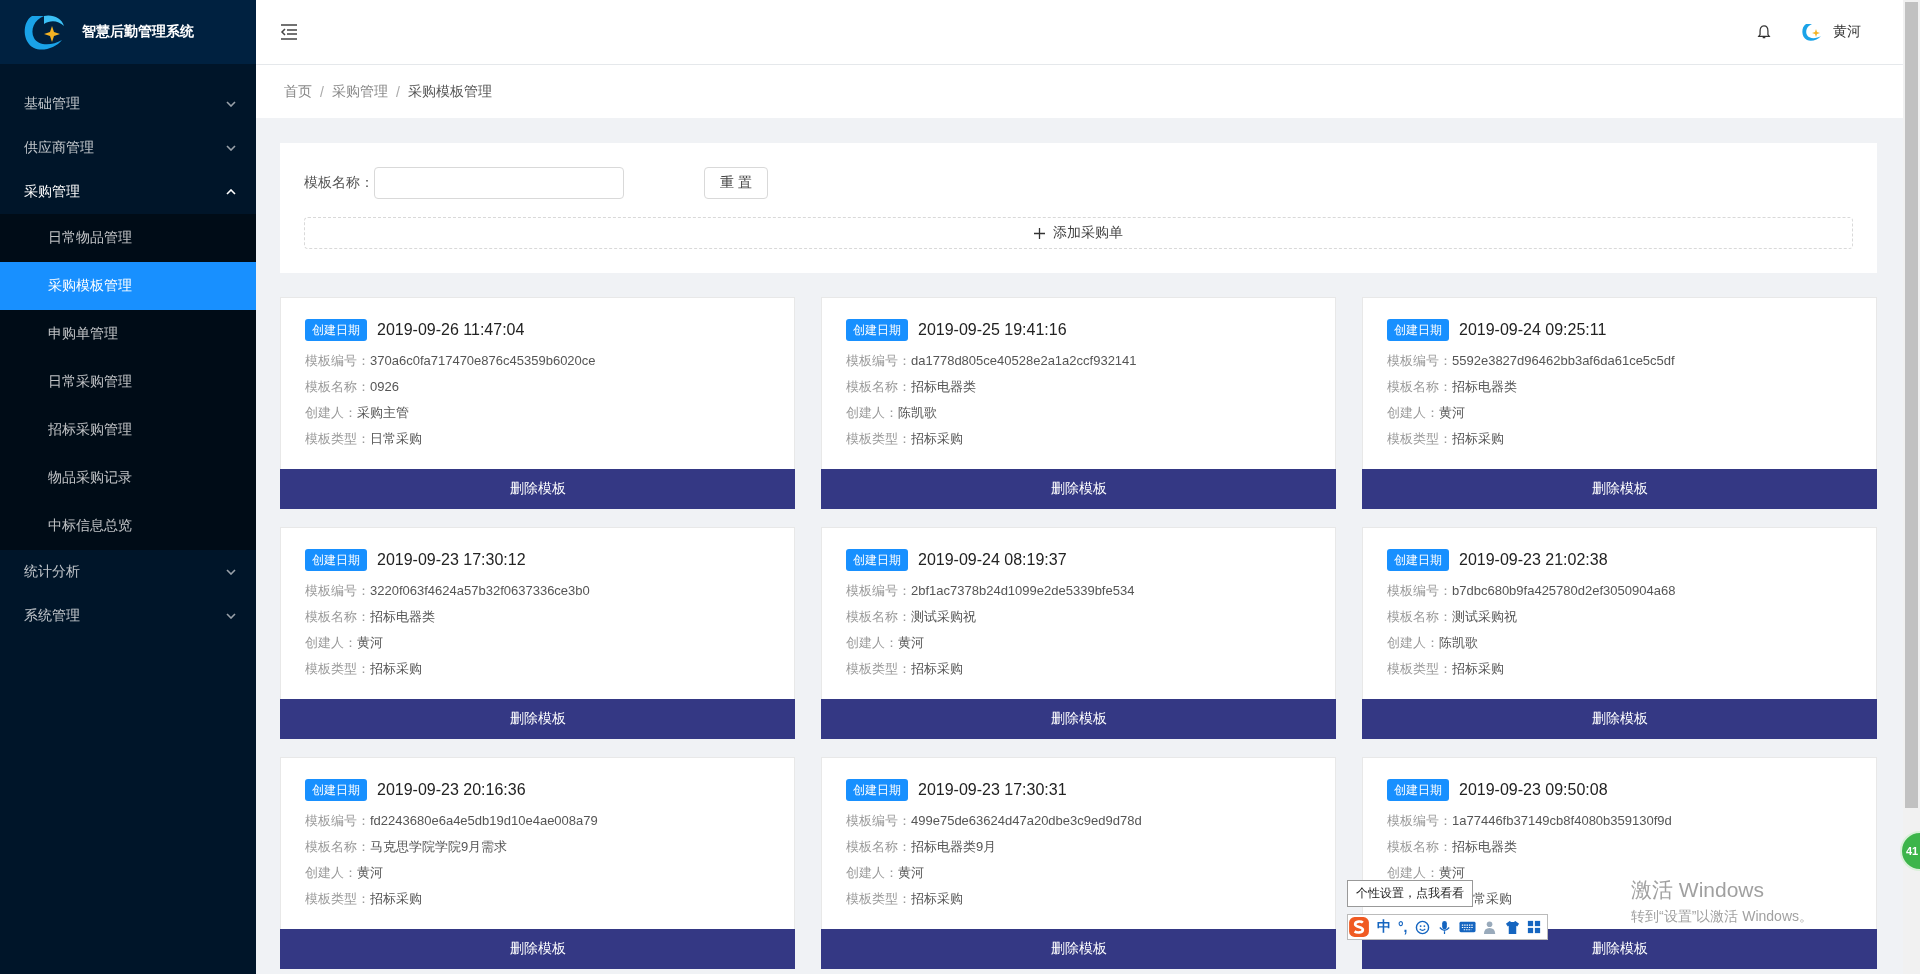  I want to click on submenu-item: 中标信息总览, so click(128, 526).